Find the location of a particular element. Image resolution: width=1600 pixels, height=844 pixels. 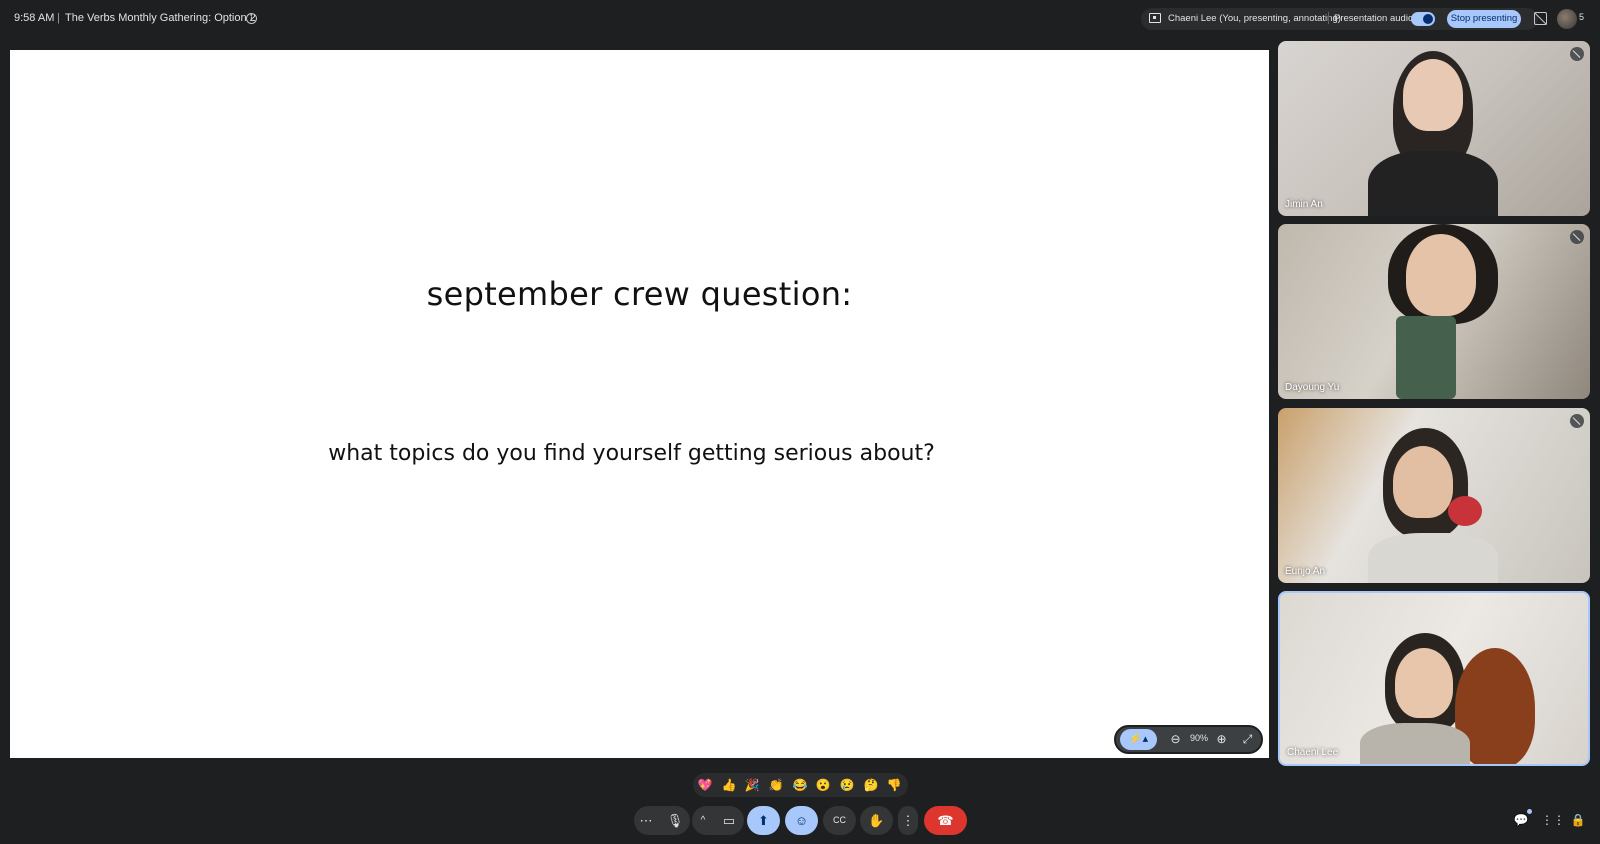

presenting-bar-divider is located at coordinates (1328, 18).